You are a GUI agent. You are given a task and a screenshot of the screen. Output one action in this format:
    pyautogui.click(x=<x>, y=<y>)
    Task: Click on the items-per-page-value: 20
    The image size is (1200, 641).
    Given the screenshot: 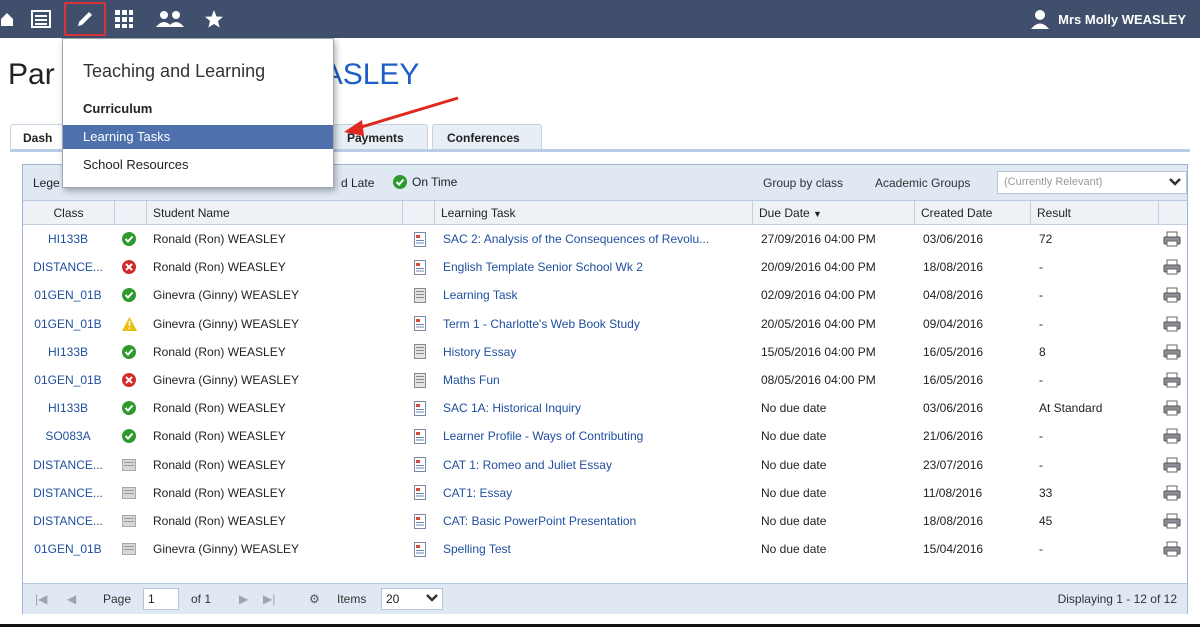 What is the action you would take?
    pyautogui.click(x=393, y=599)
    